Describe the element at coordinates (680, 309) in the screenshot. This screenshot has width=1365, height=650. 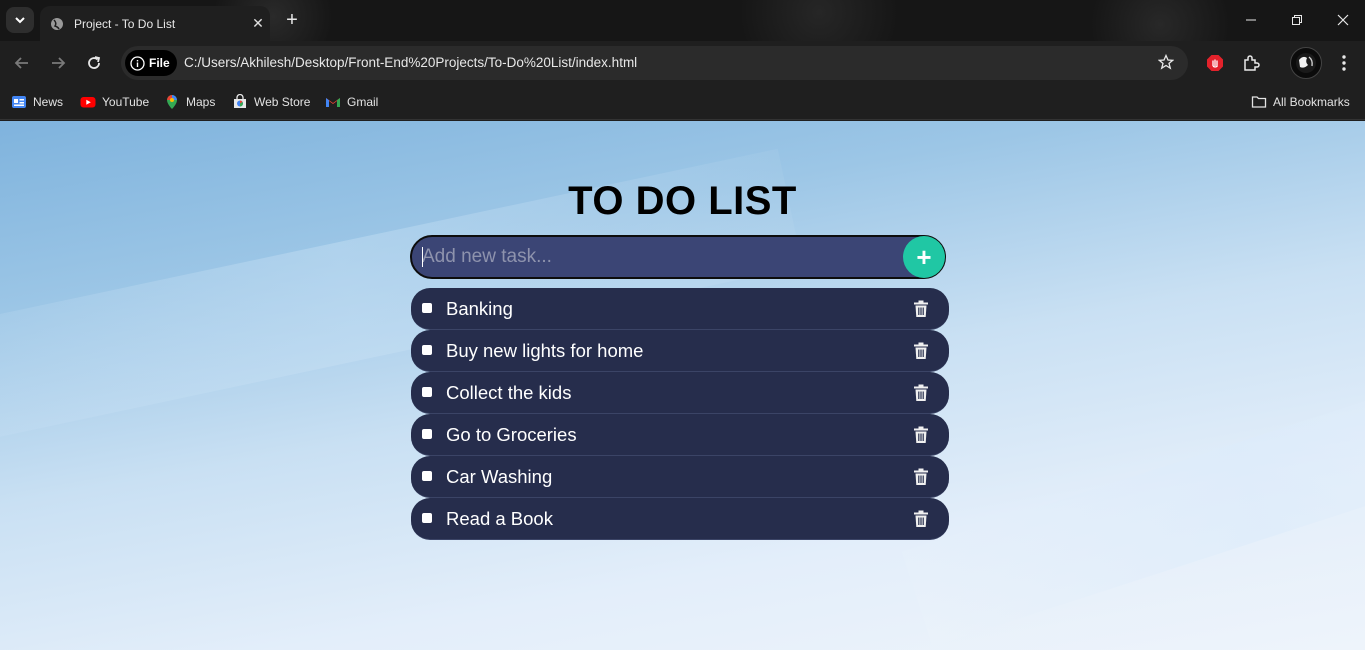
I see `task-item: Banking` at that location.